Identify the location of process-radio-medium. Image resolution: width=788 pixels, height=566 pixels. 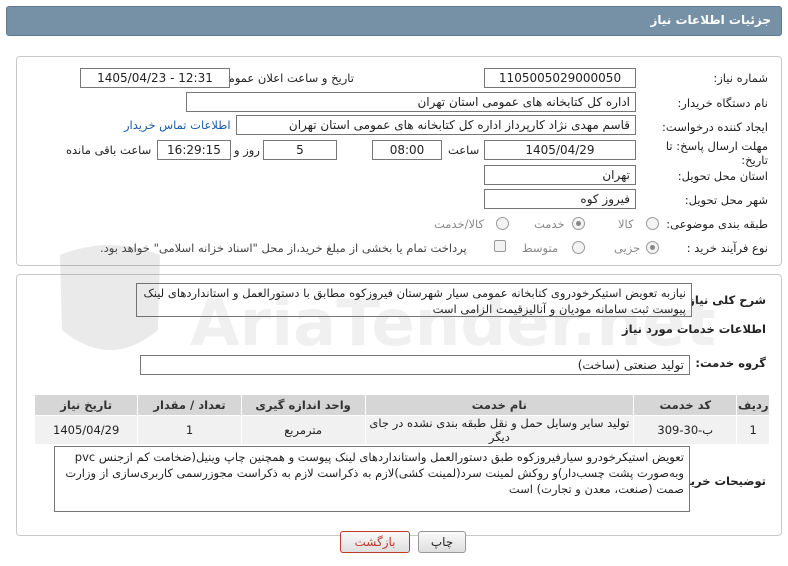
(578, 247).